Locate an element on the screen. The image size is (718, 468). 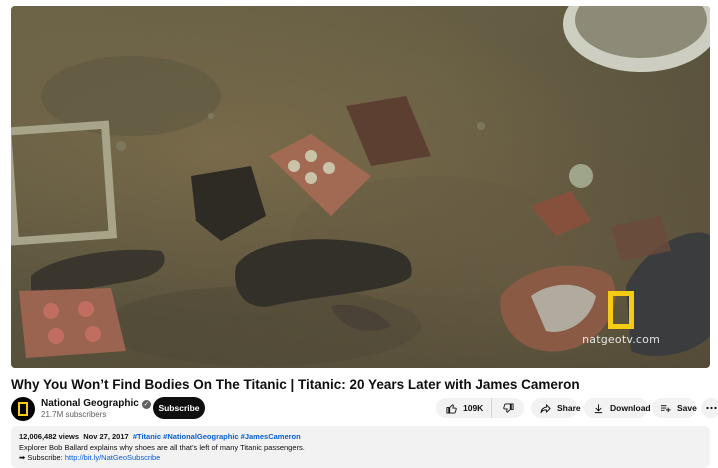
download-button: Download is located at coordinates (617, 408).